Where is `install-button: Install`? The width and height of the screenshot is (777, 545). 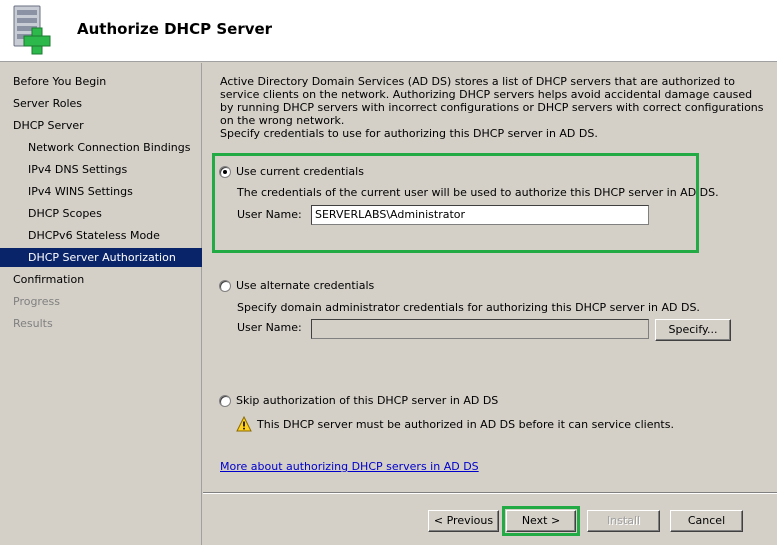
install-button: Install is located at coordinates (623, 521).